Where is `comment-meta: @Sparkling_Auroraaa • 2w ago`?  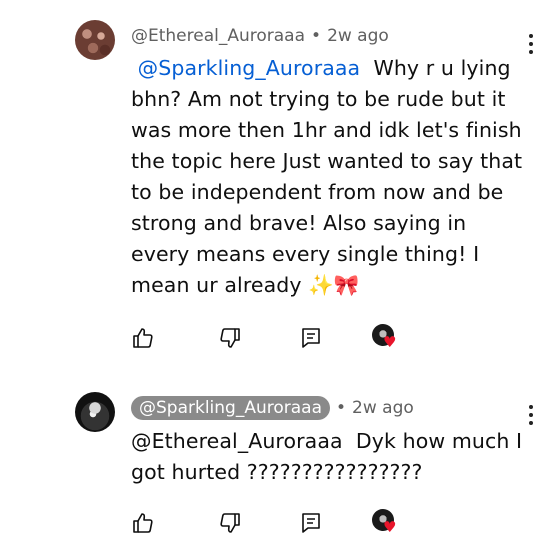
comment-meta: @Sparkling_Auroraaa • 2w ago is located at coordinates (272, 408).